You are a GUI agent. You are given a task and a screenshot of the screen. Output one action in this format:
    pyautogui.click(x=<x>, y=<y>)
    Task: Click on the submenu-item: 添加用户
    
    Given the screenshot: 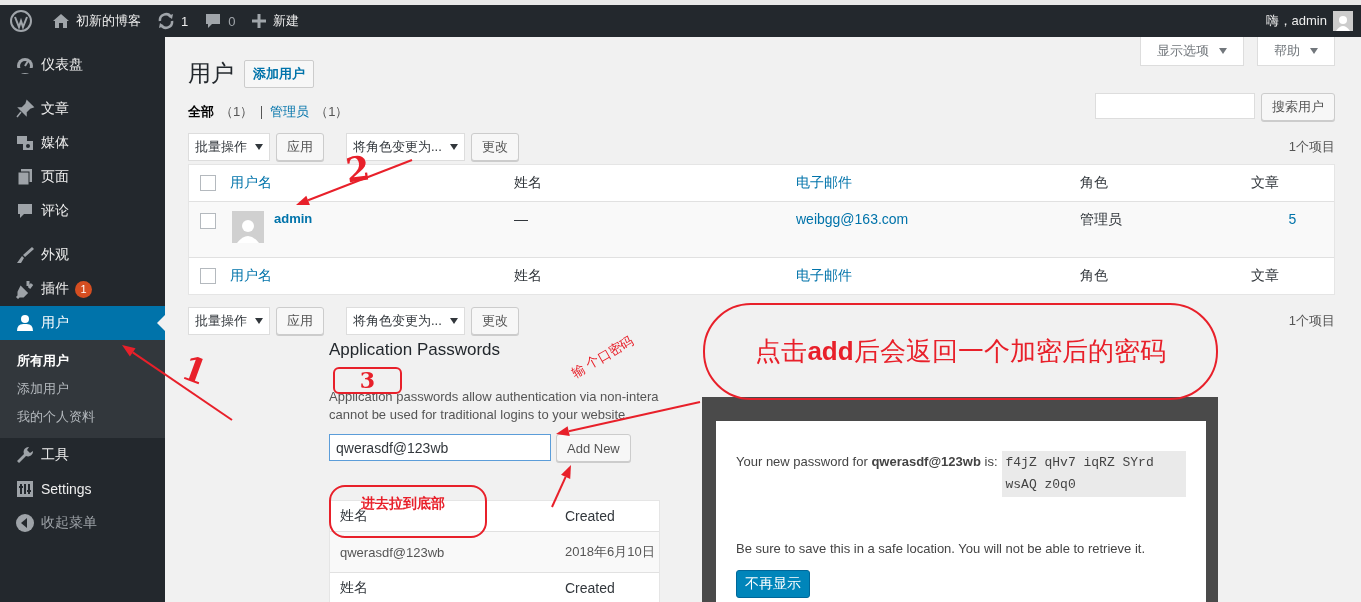 What is the action you would take?
    pyautogui.click(x=82, y=389)
    